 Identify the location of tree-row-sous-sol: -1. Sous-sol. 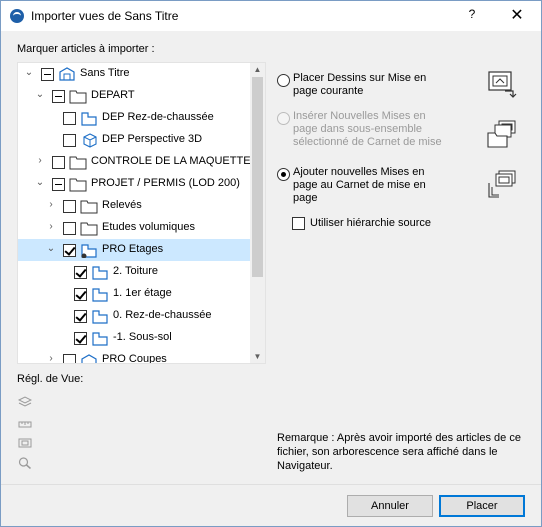
(134, 338).